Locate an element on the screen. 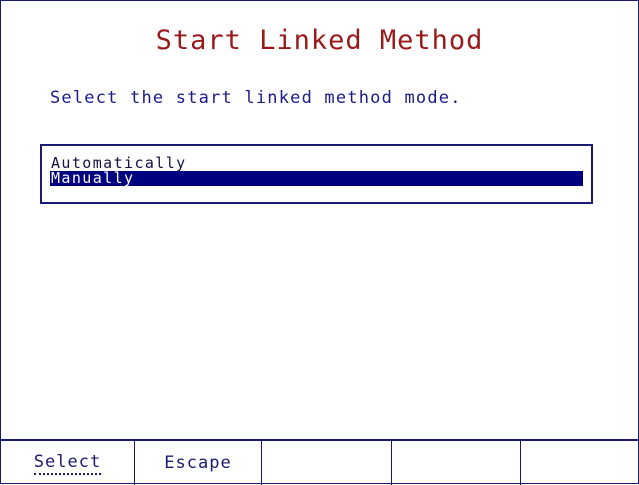  select-softkey: Select is located at coordinates (68, 463).